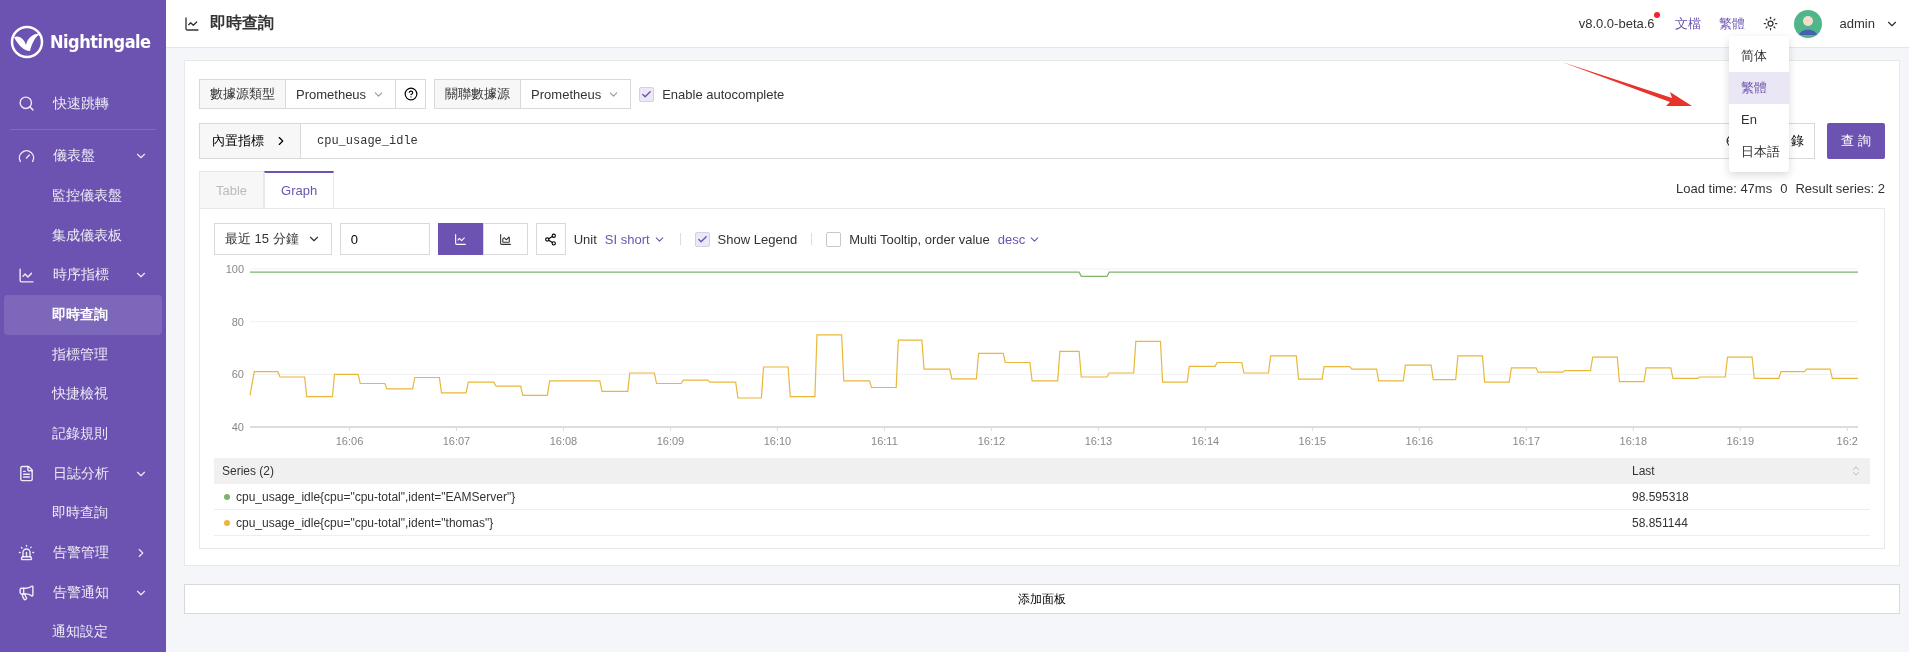 Image resolution: width=1909 pixels, height=652 pixels. What do you see at coordinates (242, 23) in the screenshot?
I see `page-title: 即時查詢` at bounding box center [242, 23].